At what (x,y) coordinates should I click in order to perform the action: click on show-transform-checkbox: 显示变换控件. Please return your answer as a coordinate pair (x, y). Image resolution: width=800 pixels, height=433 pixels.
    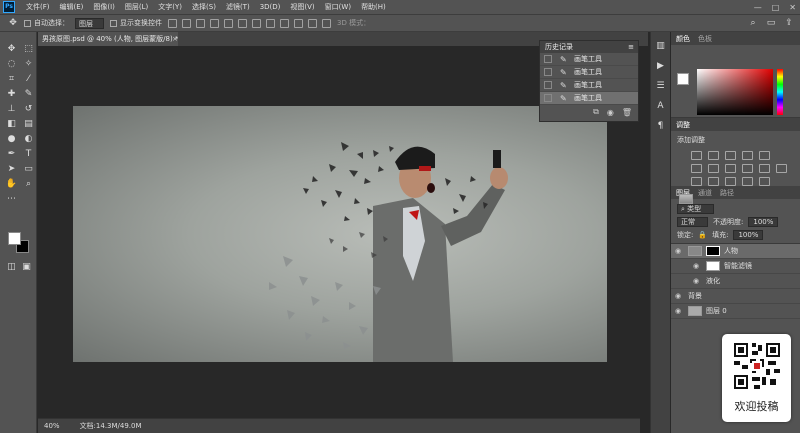
    Looking at the image, I should click on (136, 23).